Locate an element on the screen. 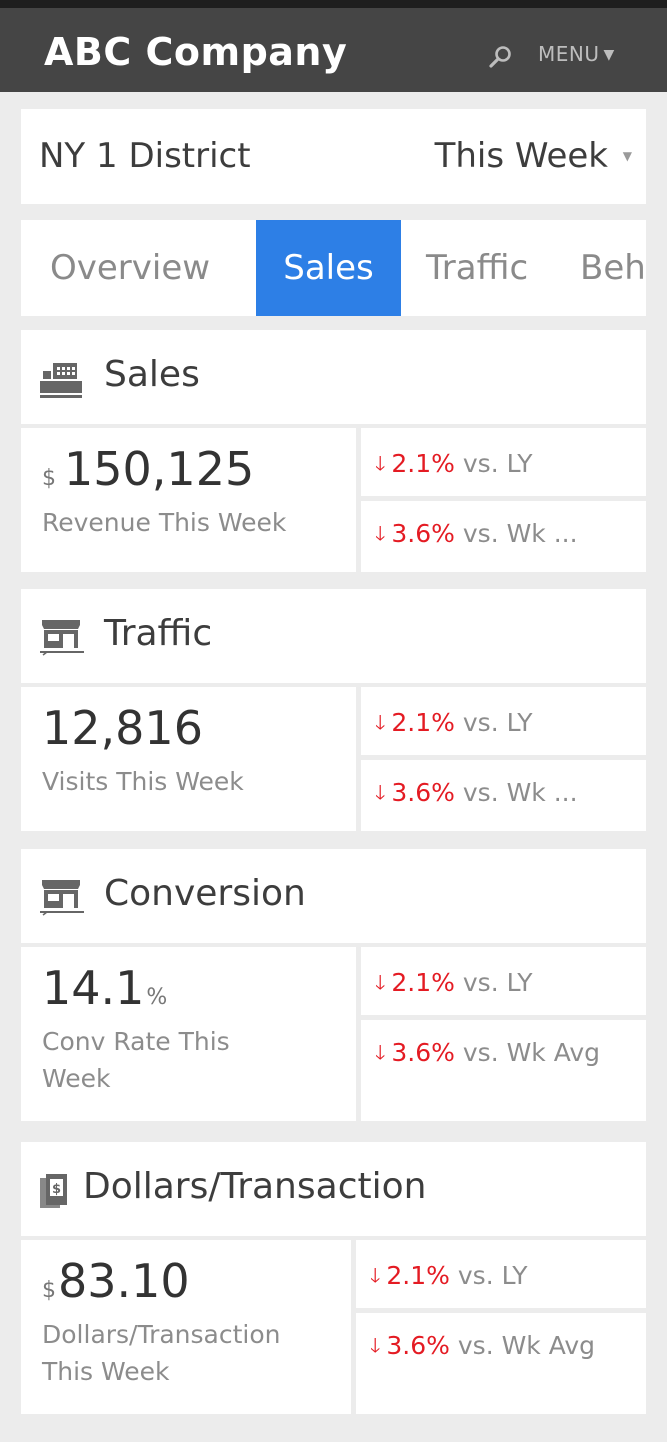  metric-value: $150,125 is located at coordinates (148, 469).